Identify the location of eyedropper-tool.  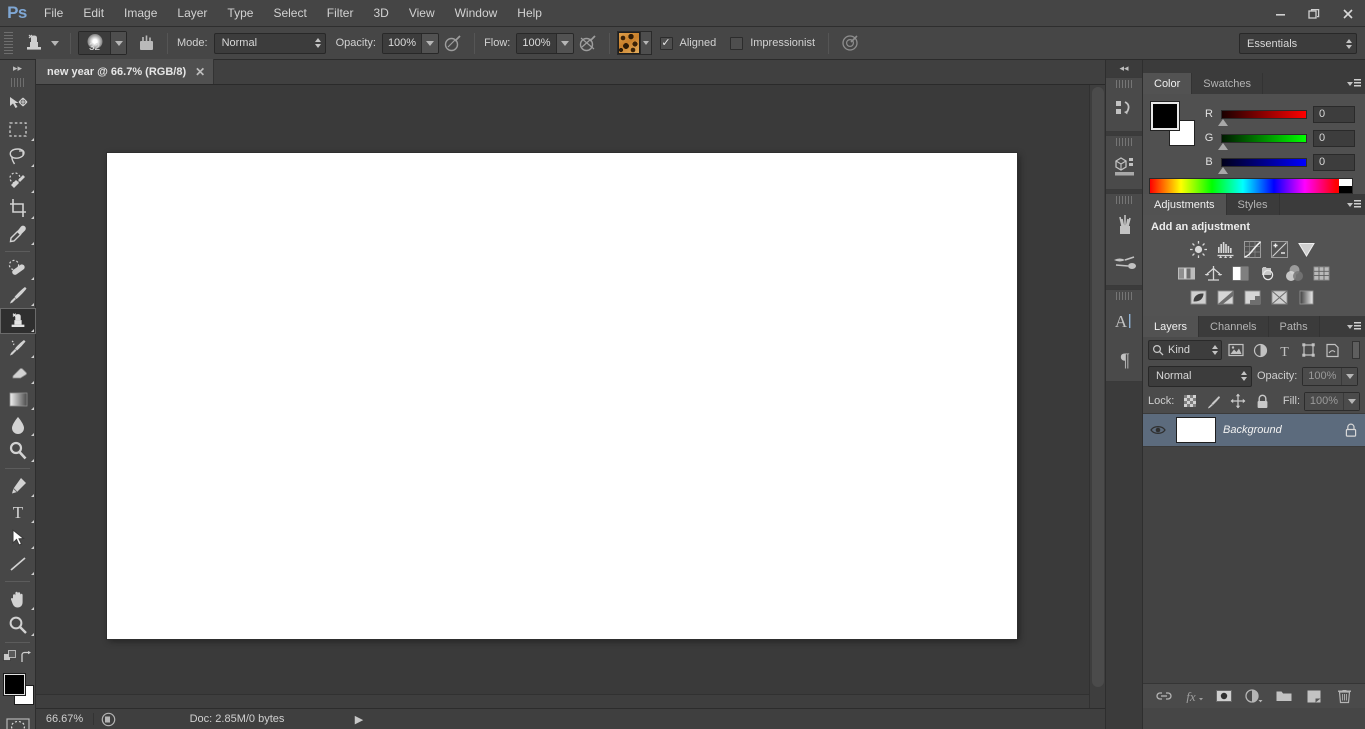
(18, 234).